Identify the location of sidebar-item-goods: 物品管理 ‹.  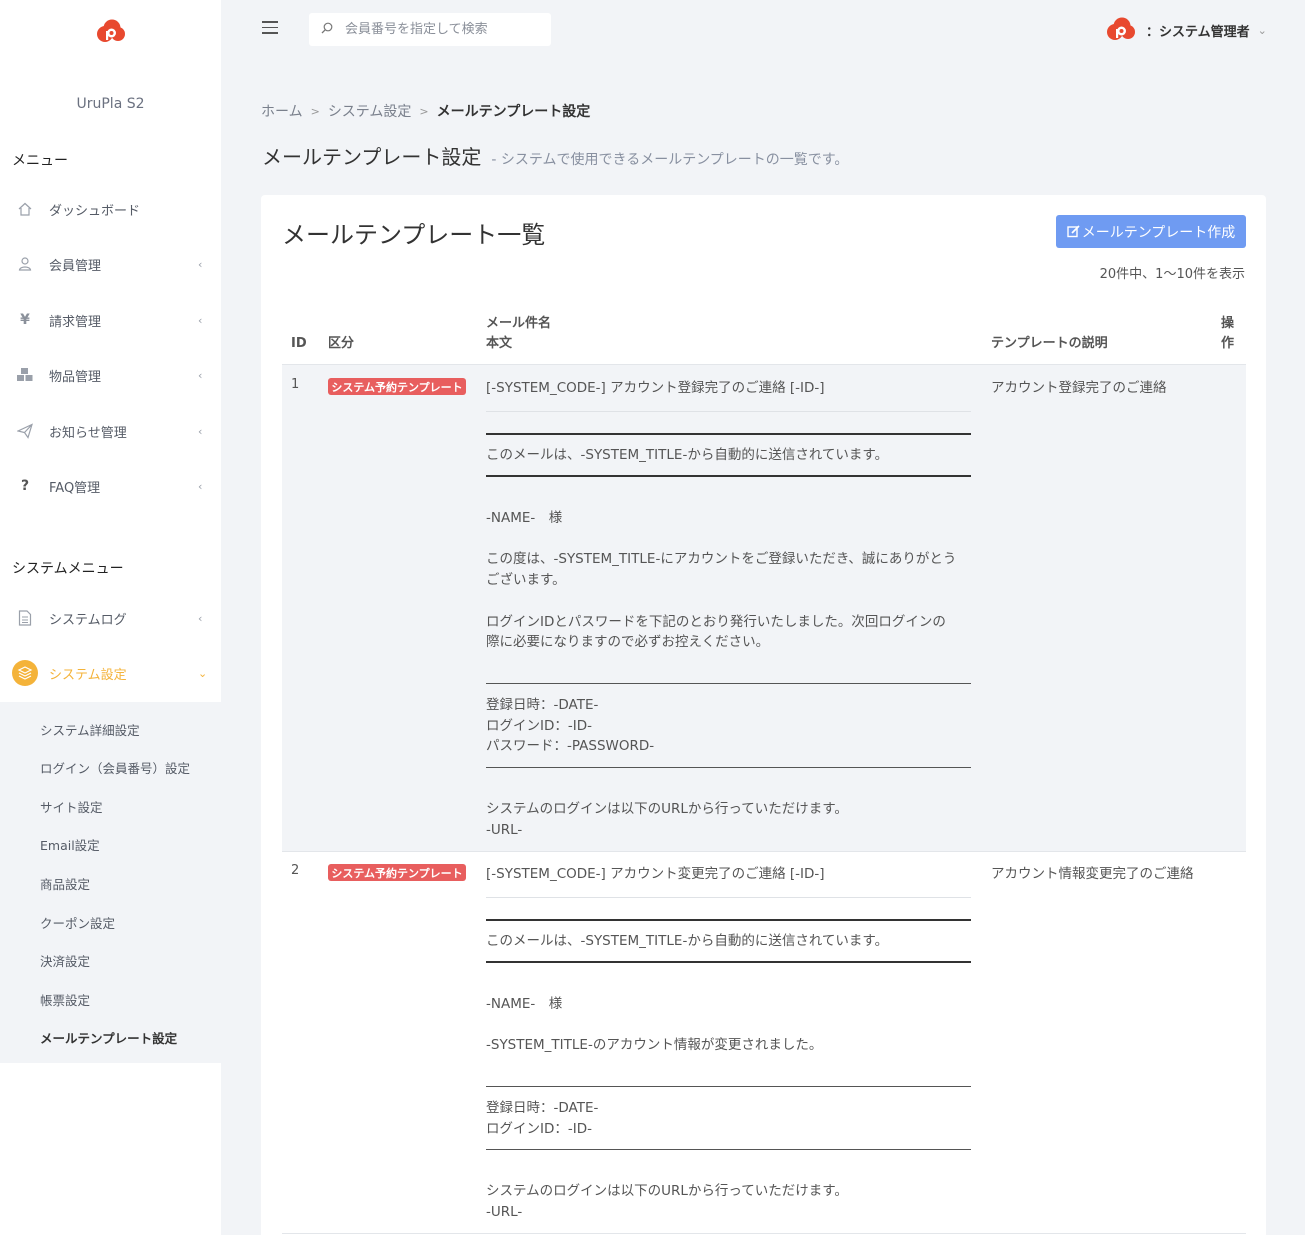
(110, 375).